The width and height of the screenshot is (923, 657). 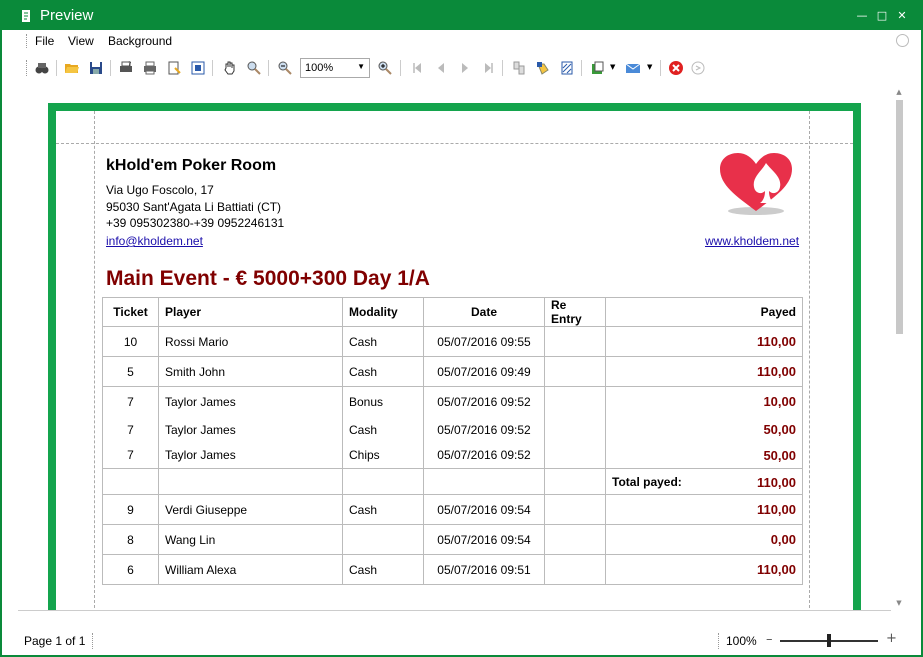 What do you see at coordinates (633, 68) in the screenshot?
I see `email-icon` at bounding box center [633, 68].